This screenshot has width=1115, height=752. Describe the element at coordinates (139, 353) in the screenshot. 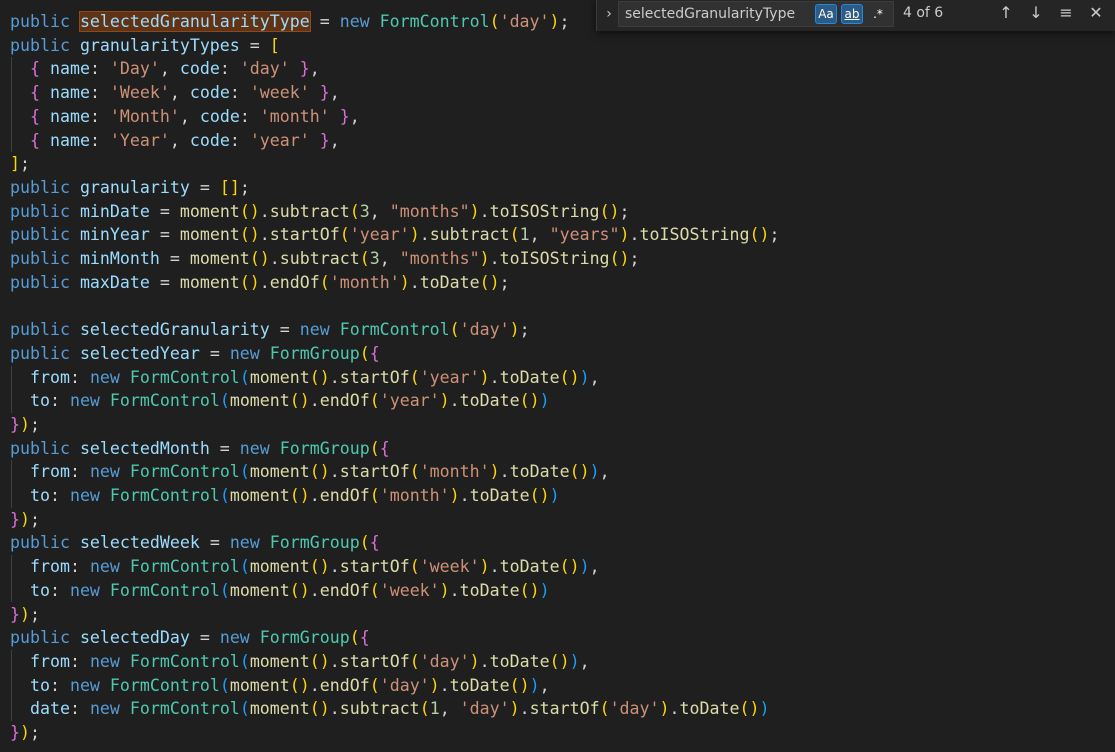

I see `code-token: selectedYear` at that location.